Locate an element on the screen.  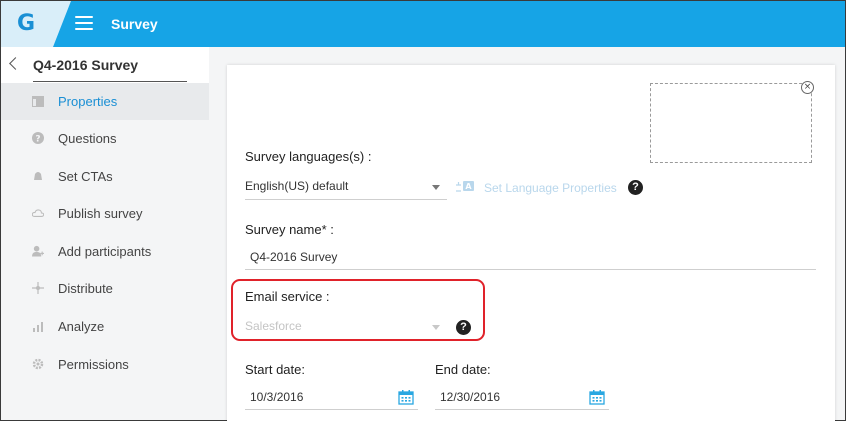
question-circle-icon: ? is located at coordinates (38, 138).